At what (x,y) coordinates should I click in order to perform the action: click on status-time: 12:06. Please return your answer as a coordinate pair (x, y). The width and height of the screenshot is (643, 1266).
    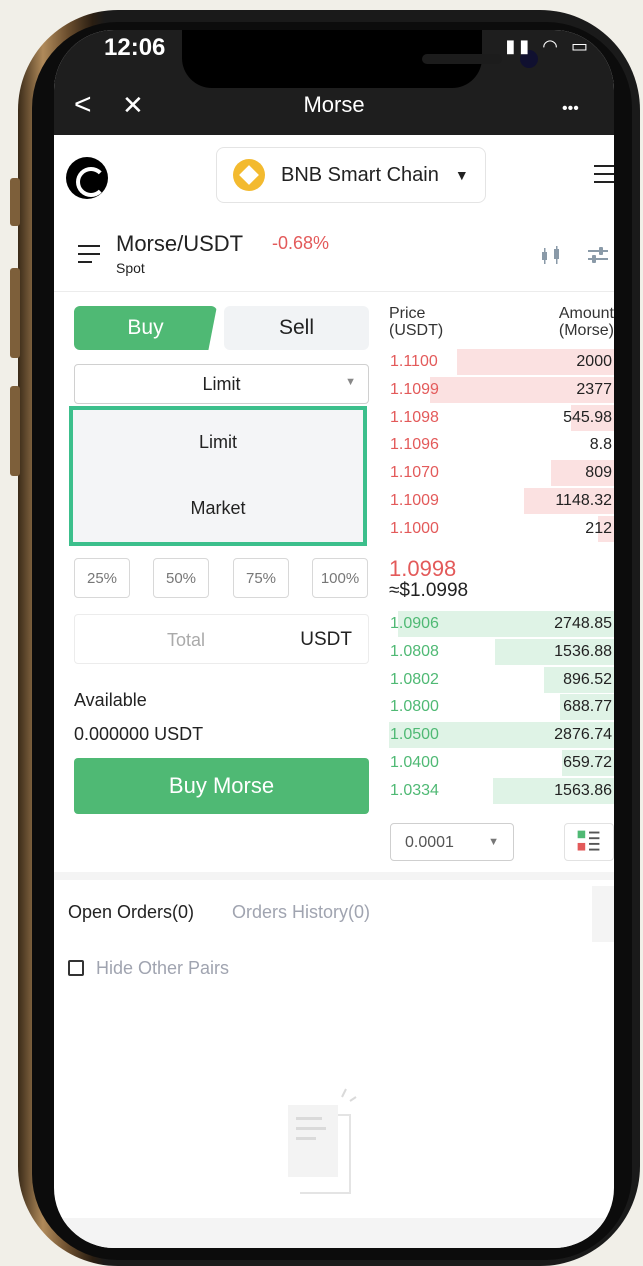
    Looking at the image, I should click on (135, 47).